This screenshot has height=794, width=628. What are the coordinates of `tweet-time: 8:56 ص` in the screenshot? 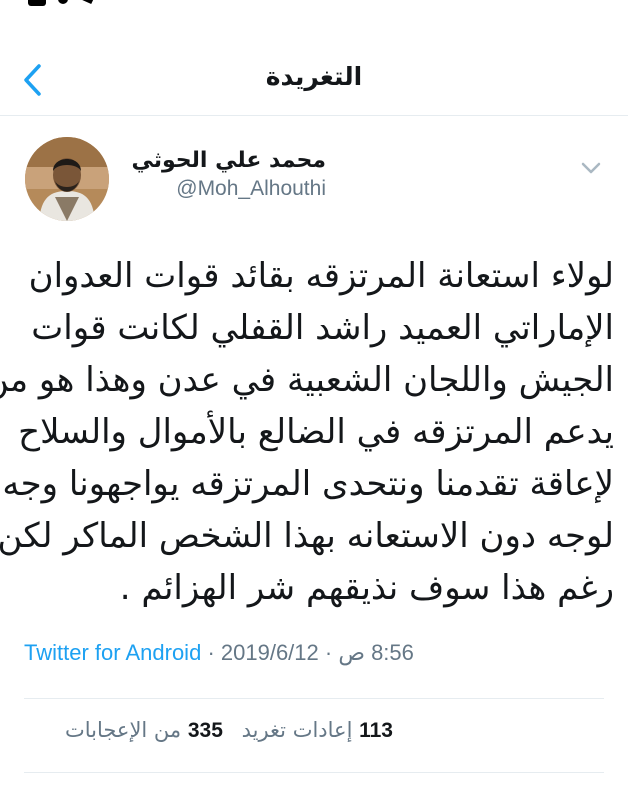 It's located at (376, 652).